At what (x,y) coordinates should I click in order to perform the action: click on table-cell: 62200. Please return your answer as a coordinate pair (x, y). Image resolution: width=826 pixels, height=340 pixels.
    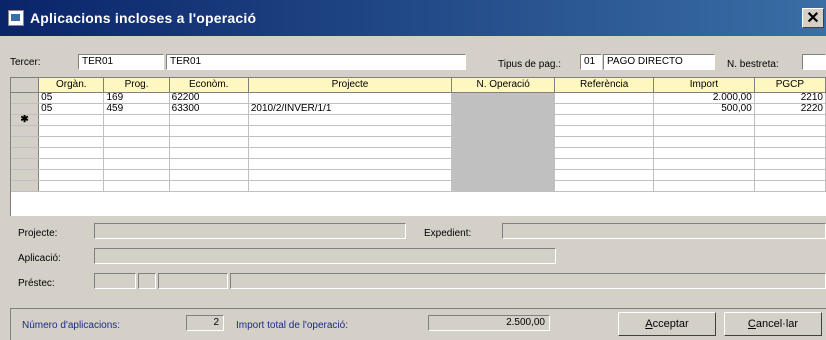
    Looking at the image, I should click on (209, 98).